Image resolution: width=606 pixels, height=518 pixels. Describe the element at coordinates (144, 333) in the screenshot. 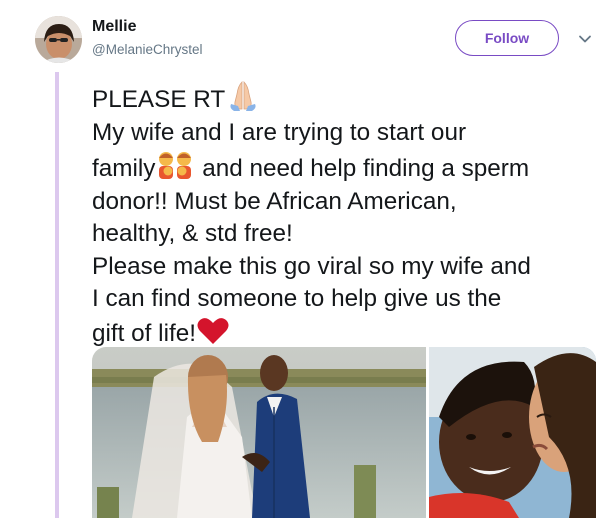

I see `tweet-line: gift of life!` at that location.